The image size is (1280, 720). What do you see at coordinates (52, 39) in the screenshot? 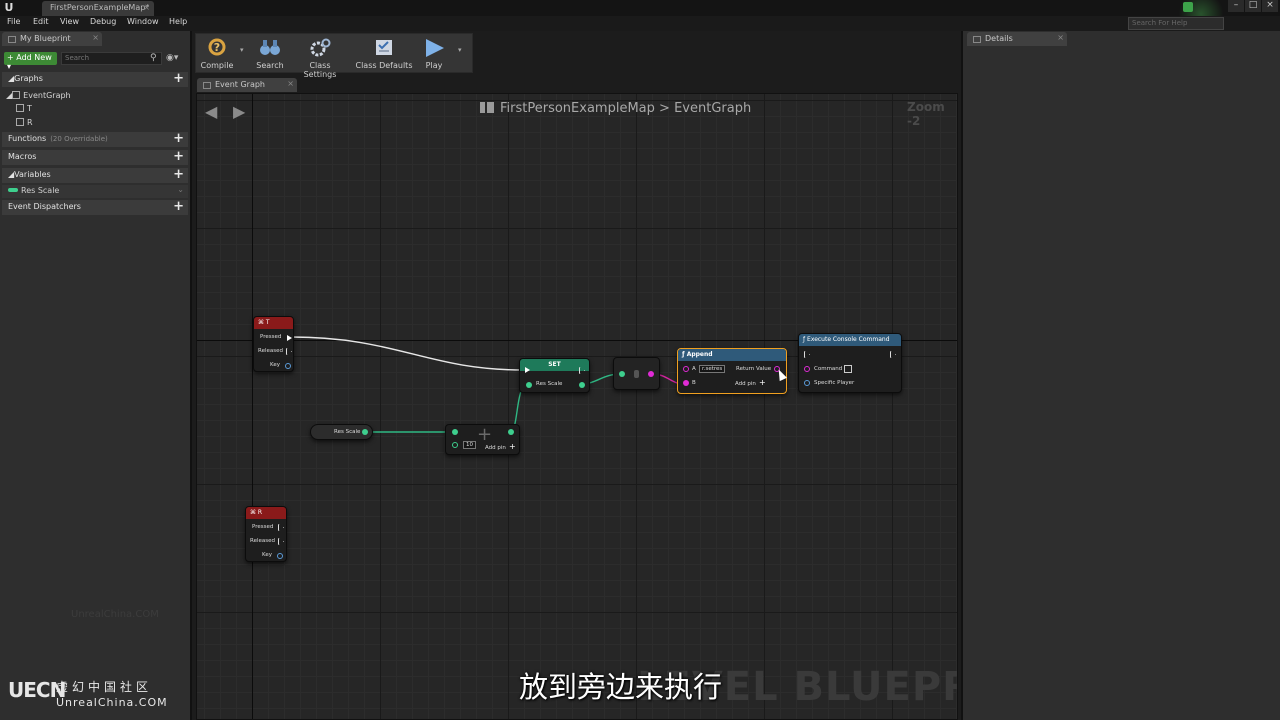
I see `my-blueprint-tab: My Blueprint ×` at bounding box center [52, 39].